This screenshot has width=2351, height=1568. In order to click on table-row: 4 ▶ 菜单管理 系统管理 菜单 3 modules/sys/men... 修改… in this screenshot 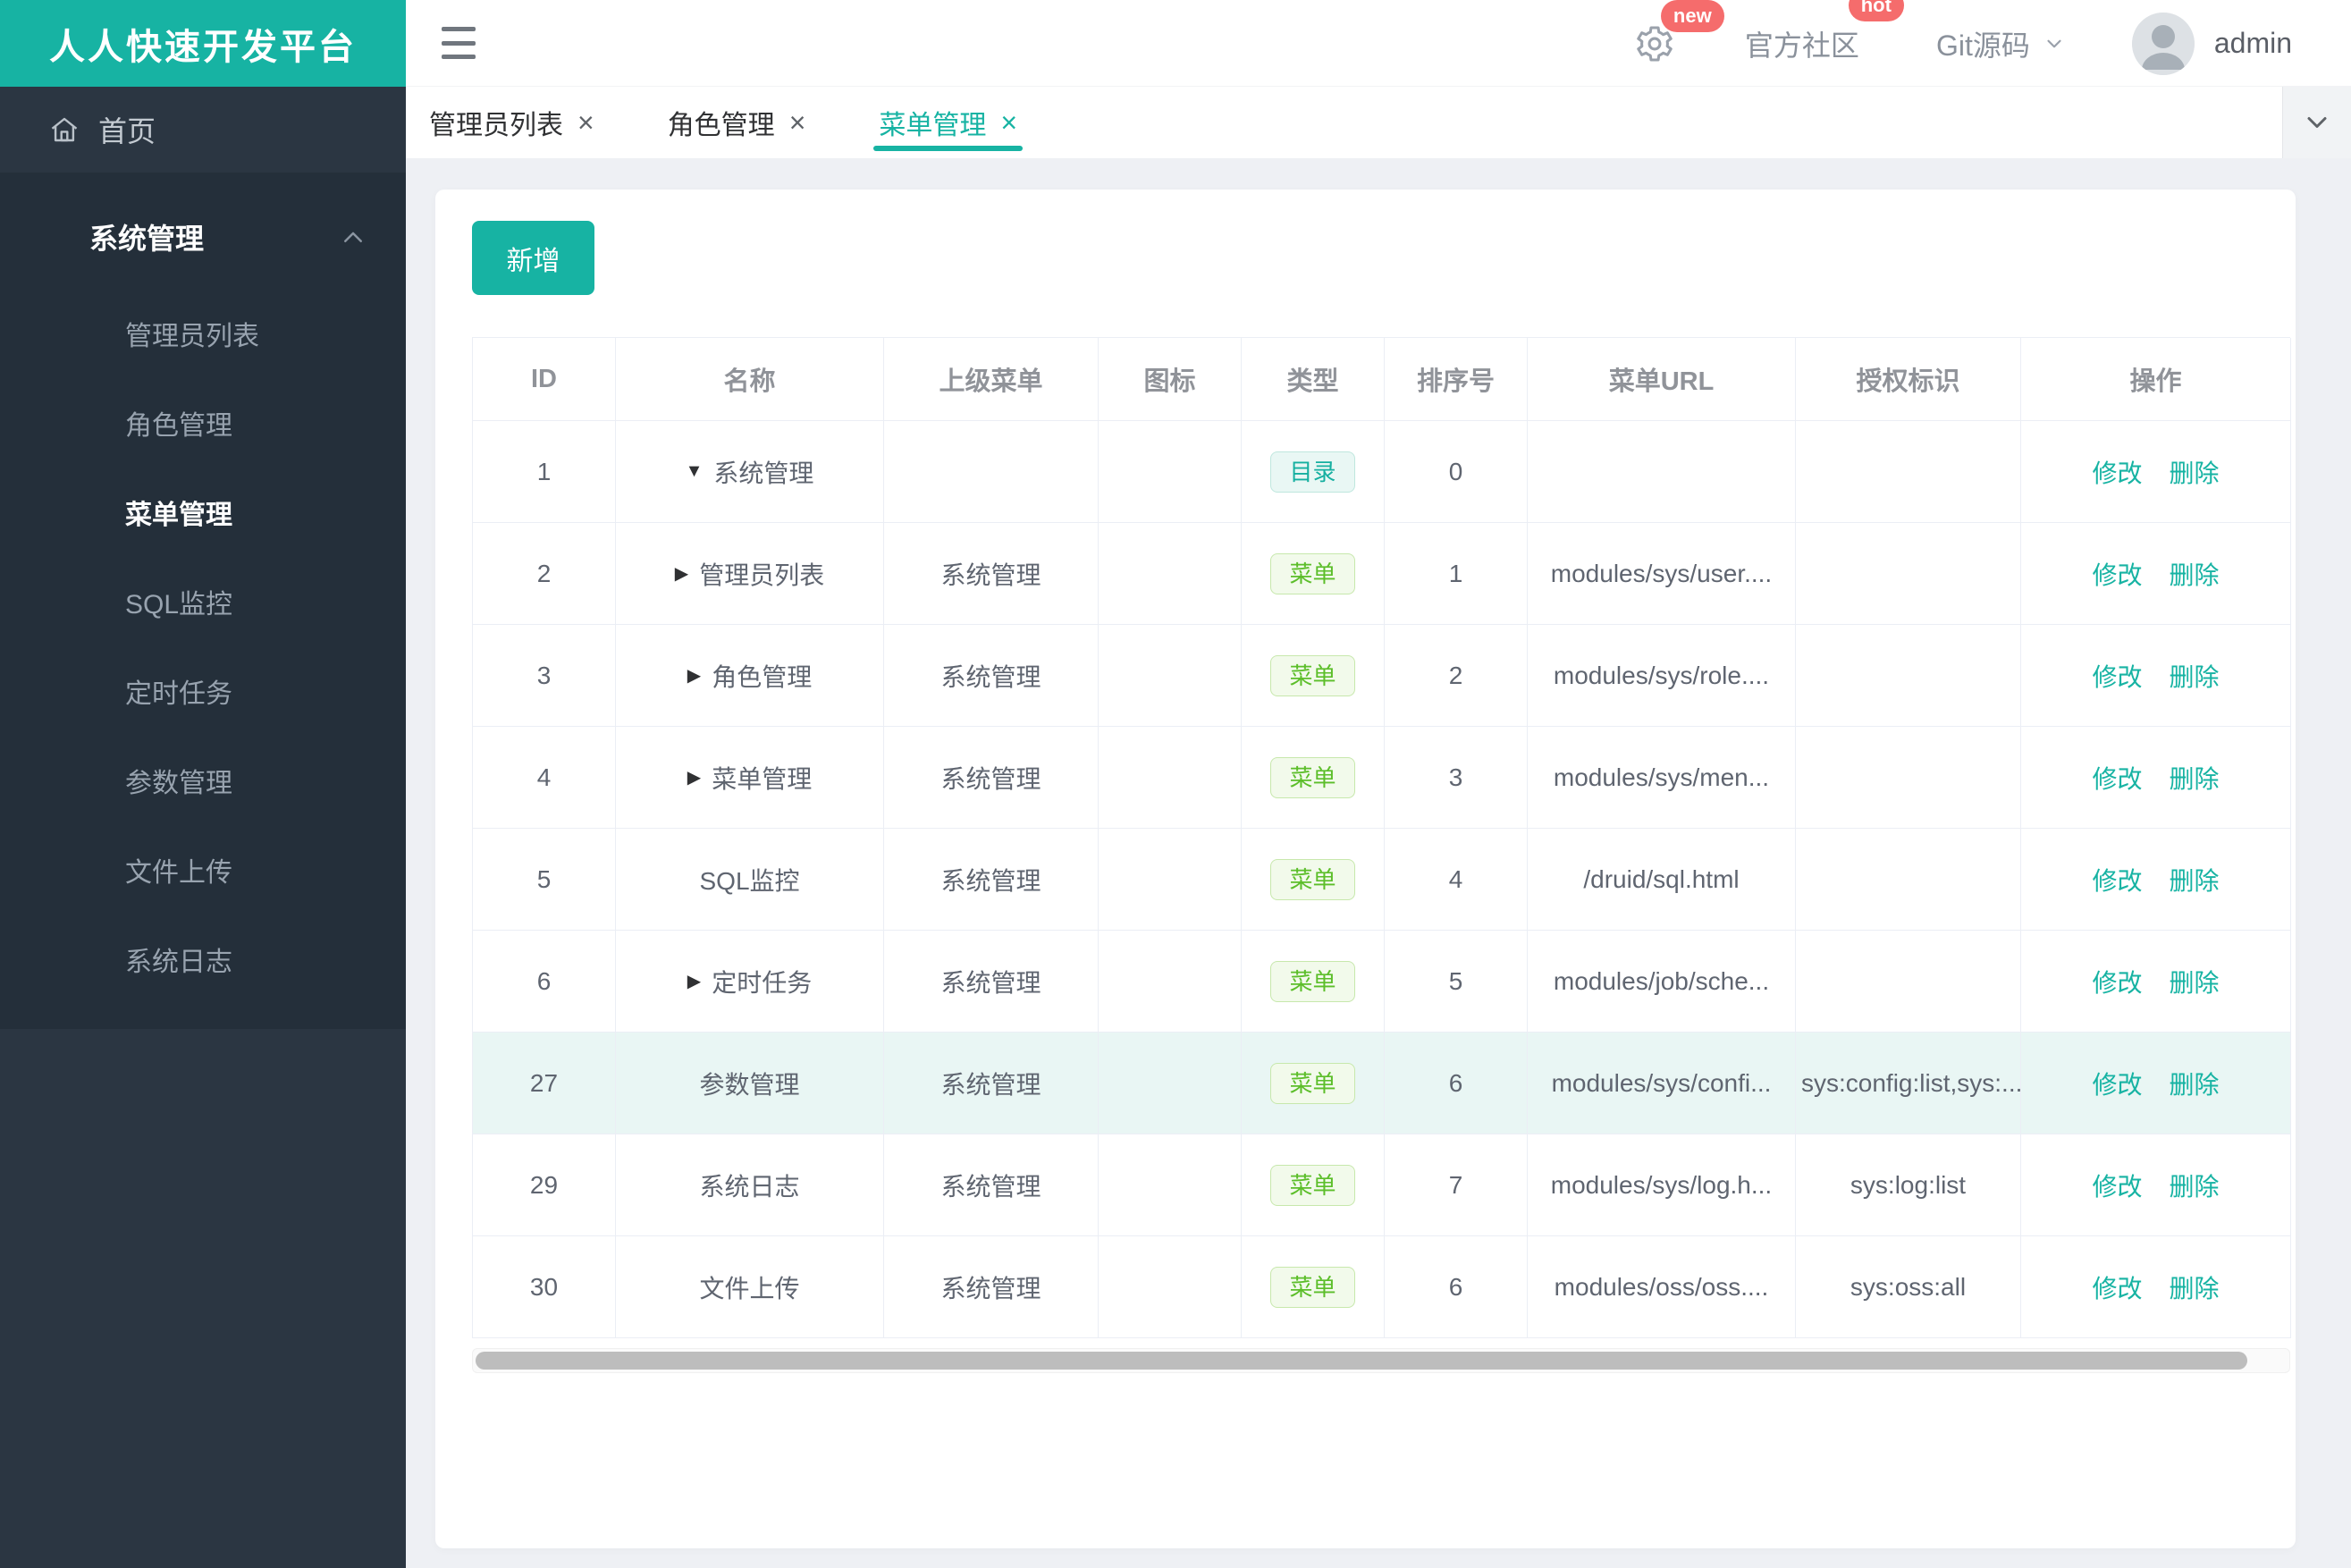, I will do `click(1382, 778)`.